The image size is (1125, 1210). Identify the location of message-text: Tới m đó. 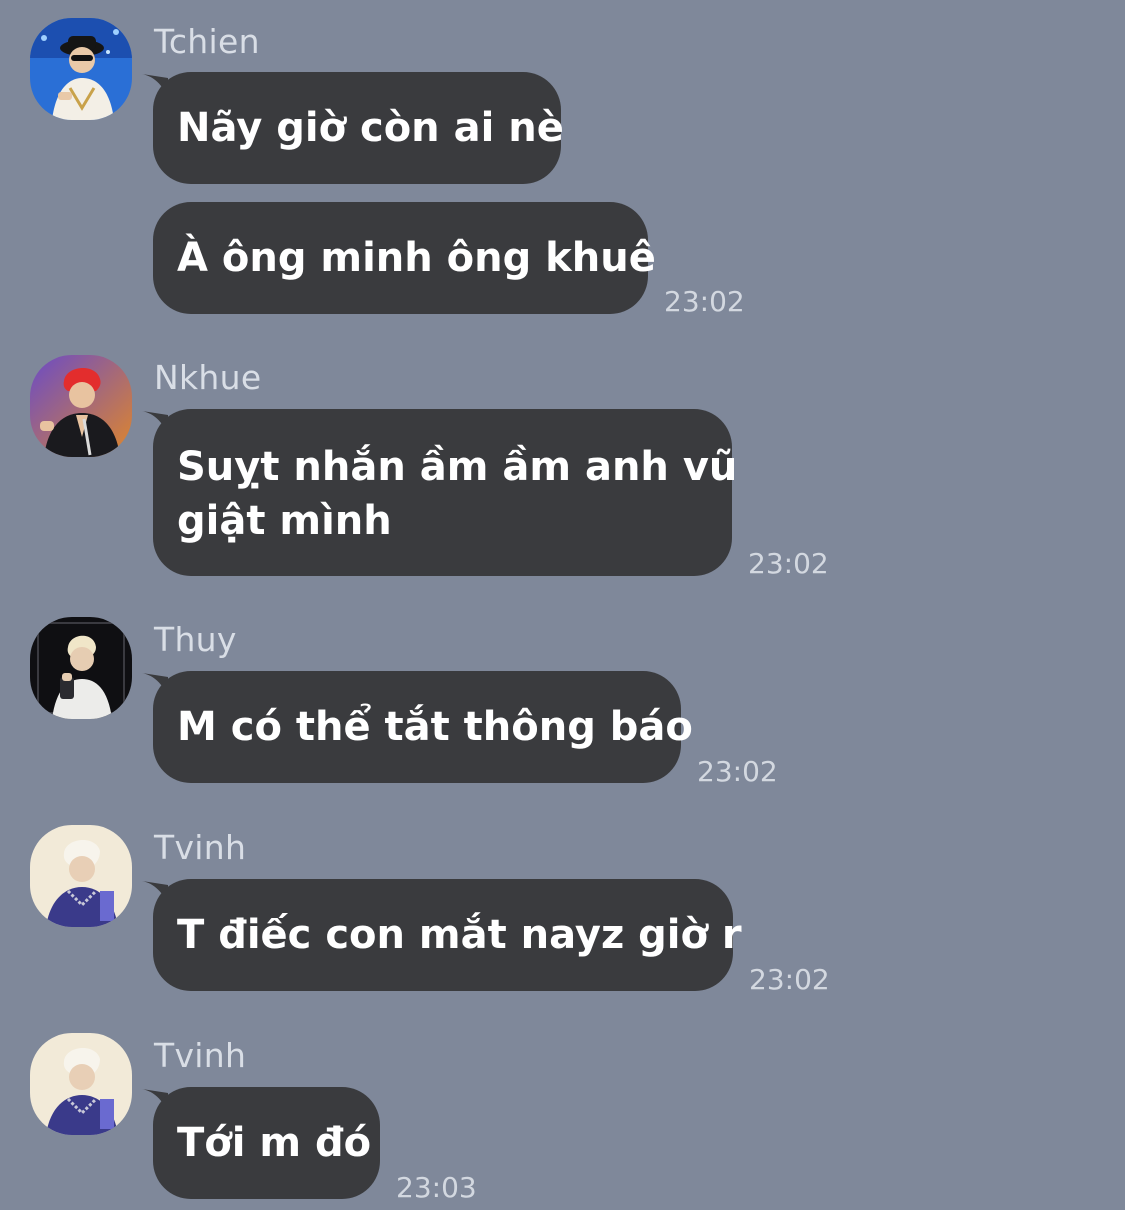
(274, 1143).